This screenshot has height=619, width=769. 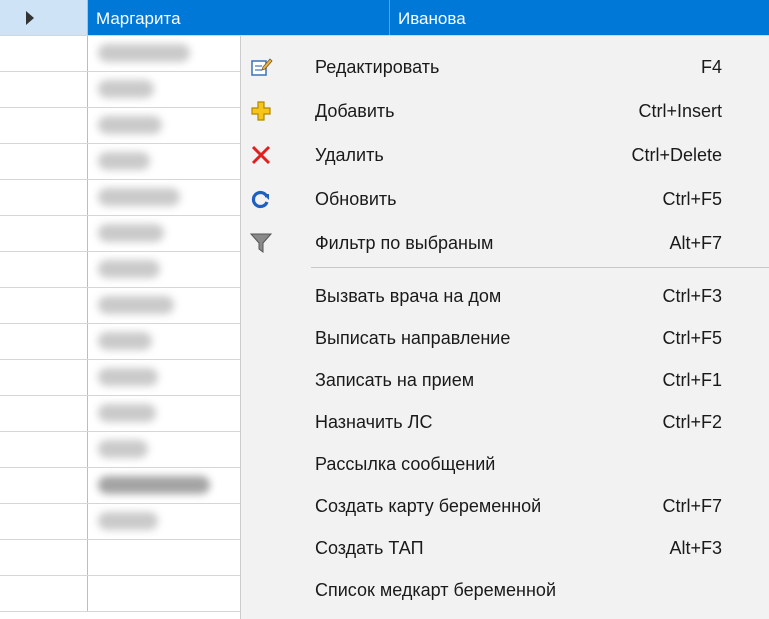 What do you see at coordinates (680, 111) in the screenshot?
I see `menu-item-shortcut: Ctrl+Insert` at bounding box center [680, 111].